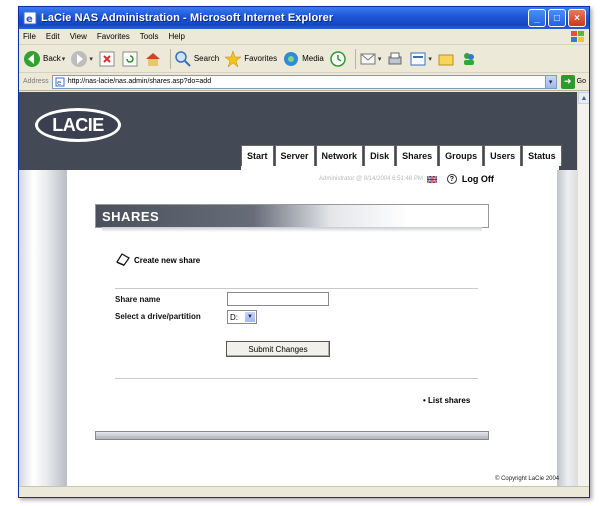  Describe the element at coordinates (292, 435) in the screenshot. I see `footer-bar` at that location.